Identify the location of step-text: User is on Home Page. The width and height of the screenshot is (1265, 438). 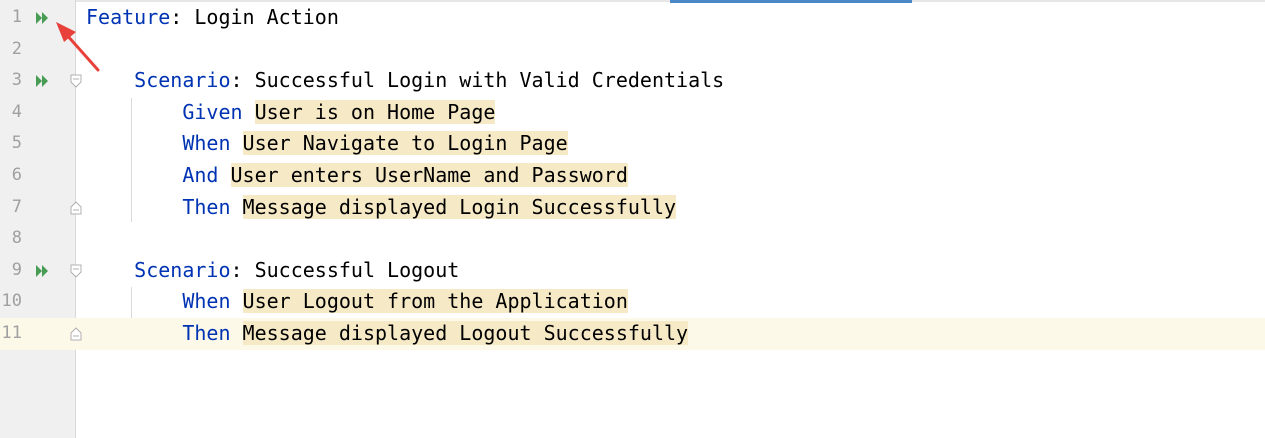
(375, 111).